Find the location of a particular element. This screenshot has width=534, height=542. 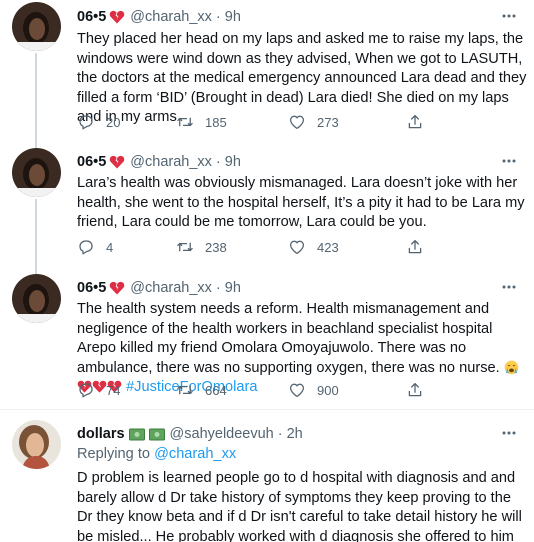

tweet-actions: 74 664 900 is located at coordinates (267, 390).